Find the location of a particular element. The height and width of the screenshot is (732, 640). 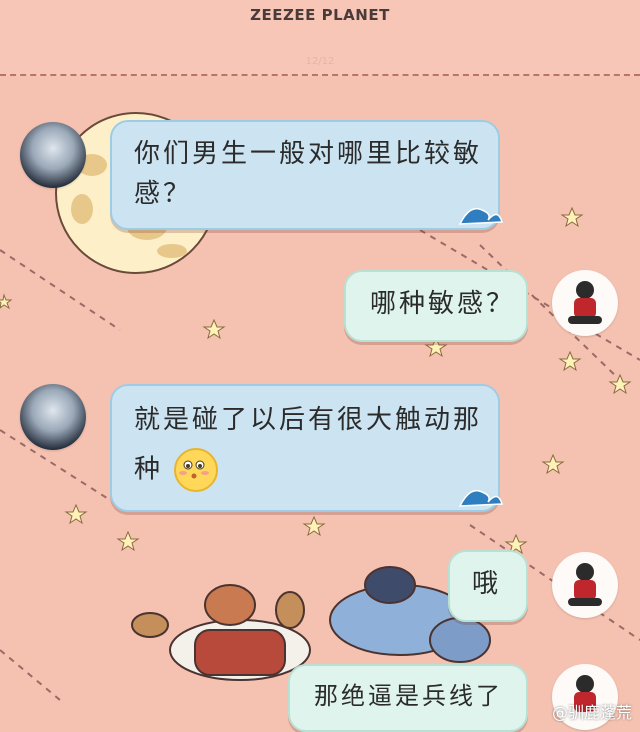

message-text: 哦 is located at coordinates (487, 584).